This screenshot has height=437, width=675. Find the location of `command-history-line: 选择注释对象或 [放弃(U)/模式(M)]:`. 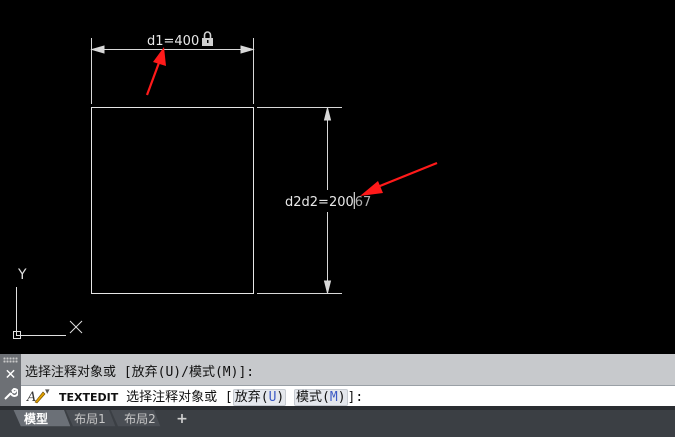

command-history-line: 选择注释对象或 [放弃(U)/模式(M)]: is located at coordinates (348, 373).